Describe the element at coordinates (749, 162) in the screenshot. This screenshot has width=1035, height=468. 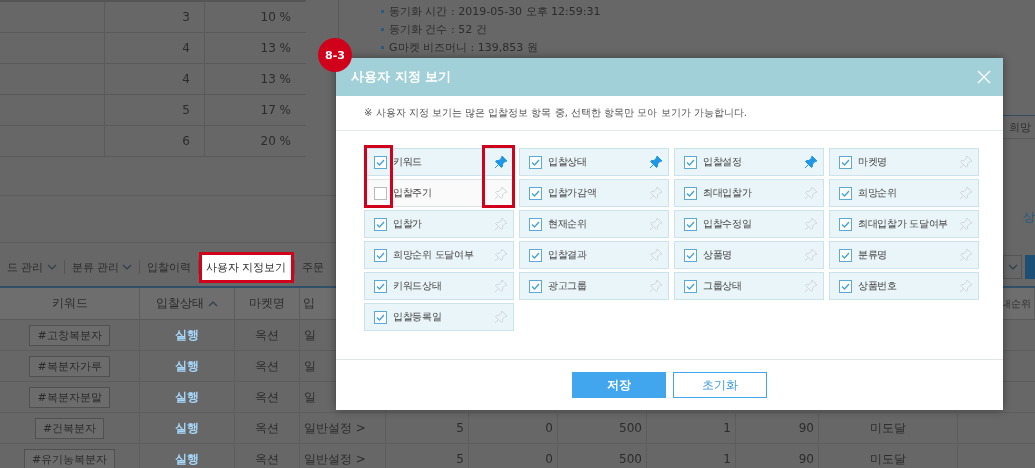
I see `column-option: 입찰설정` at that location.